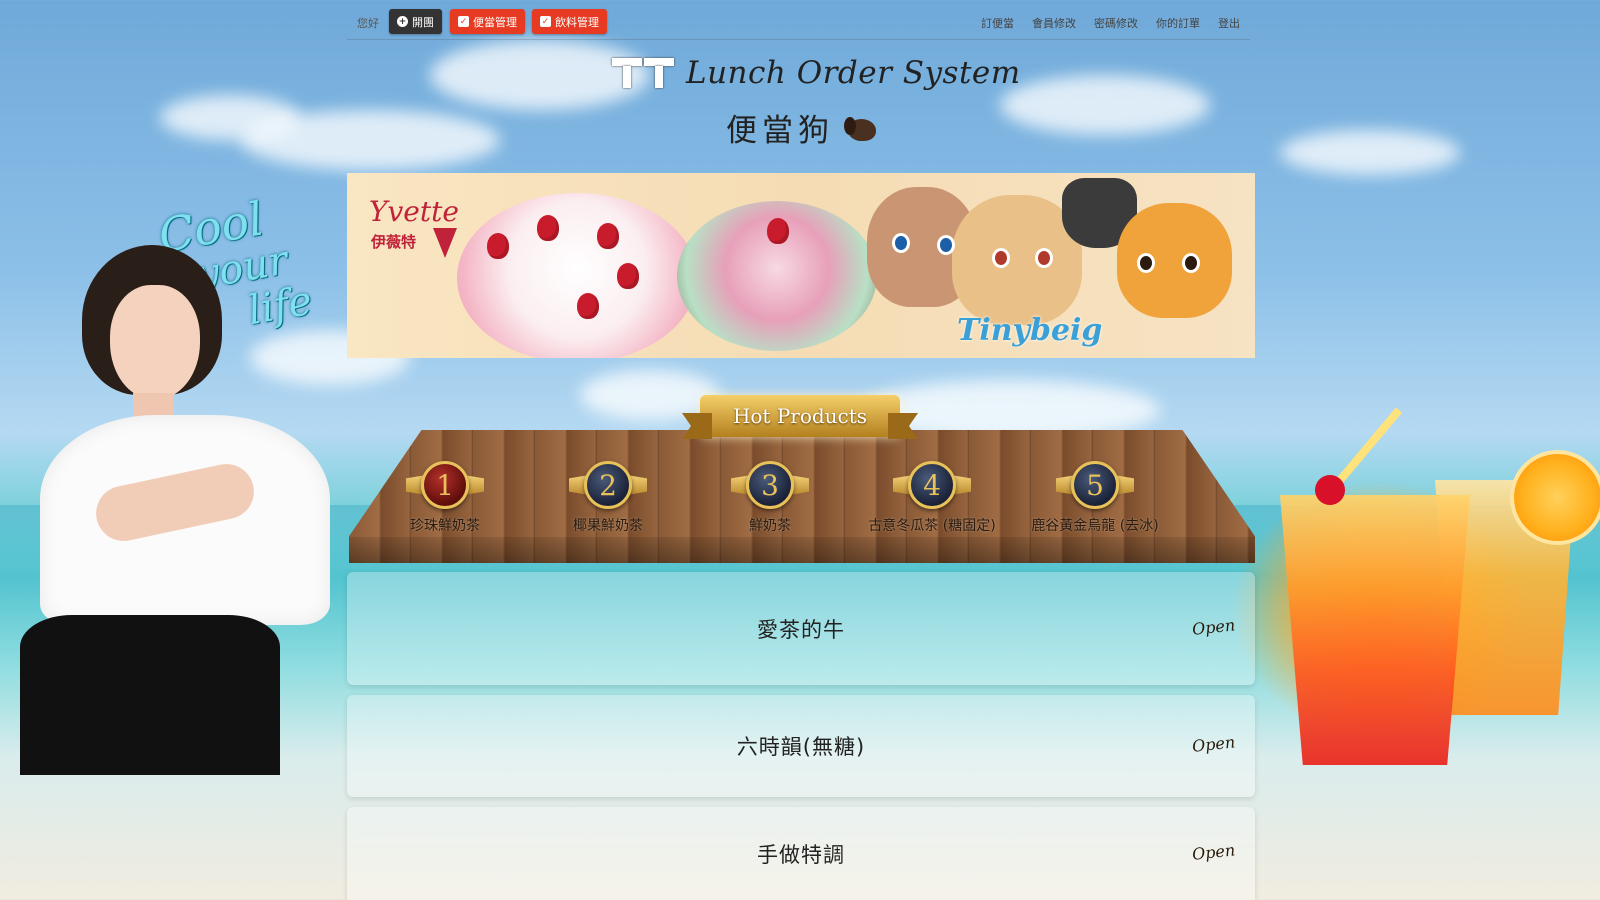 This screenshot has height=900, width=1600. What do you see at coordinates (1178, 23) in the screenshot?
I see `nav-link-my-orders: 你的訂單` at bounding box center [1178, 23].